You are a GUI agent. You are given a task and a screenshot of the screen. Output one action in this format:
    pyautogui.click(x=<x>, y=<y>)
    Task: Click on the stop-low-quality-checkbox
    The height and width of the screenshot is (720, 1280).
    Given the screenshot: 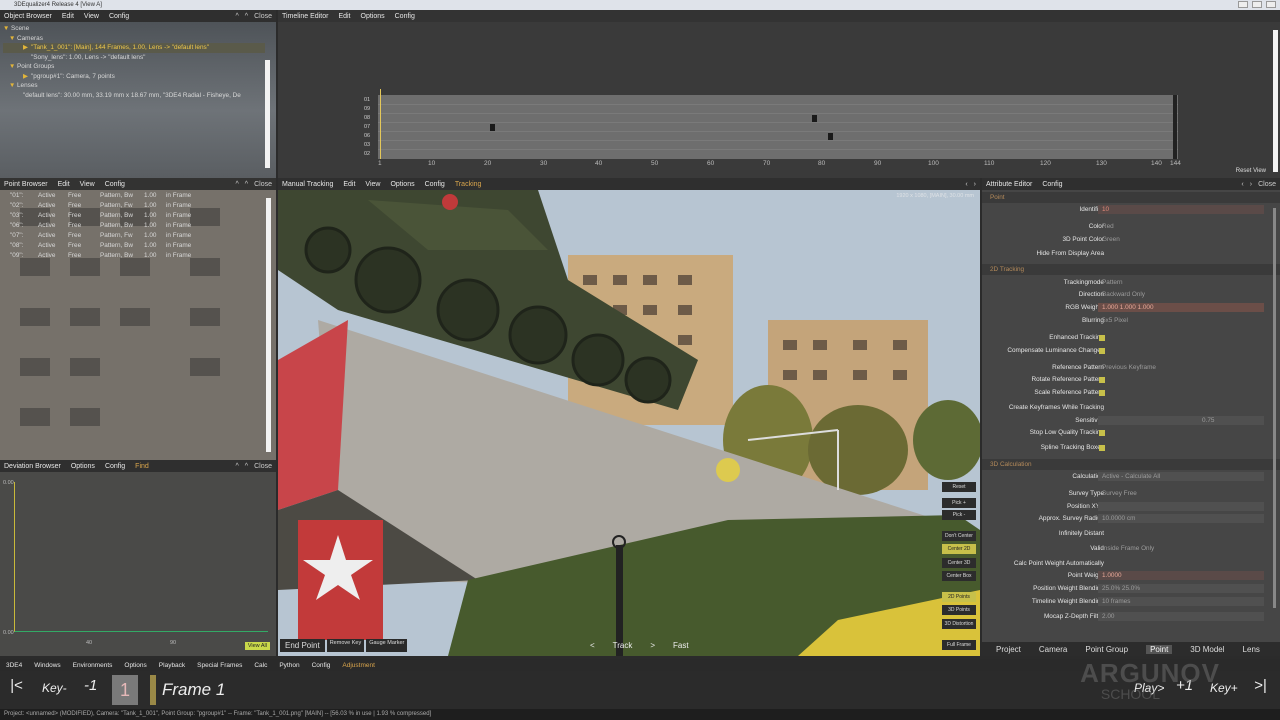 What is the action you would take?
    pyautogui.click(x=1102, y=433)
    